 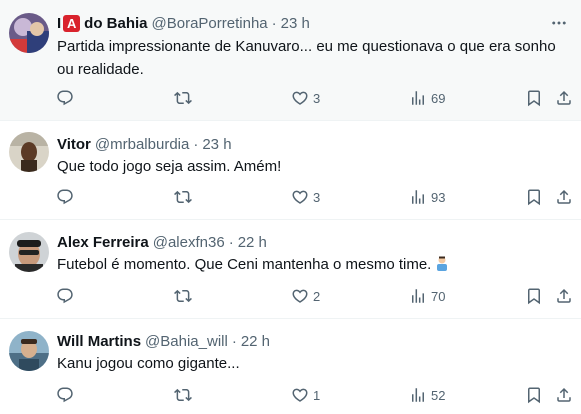 I want to click on views-button: 93, so click(x=427, y=197).